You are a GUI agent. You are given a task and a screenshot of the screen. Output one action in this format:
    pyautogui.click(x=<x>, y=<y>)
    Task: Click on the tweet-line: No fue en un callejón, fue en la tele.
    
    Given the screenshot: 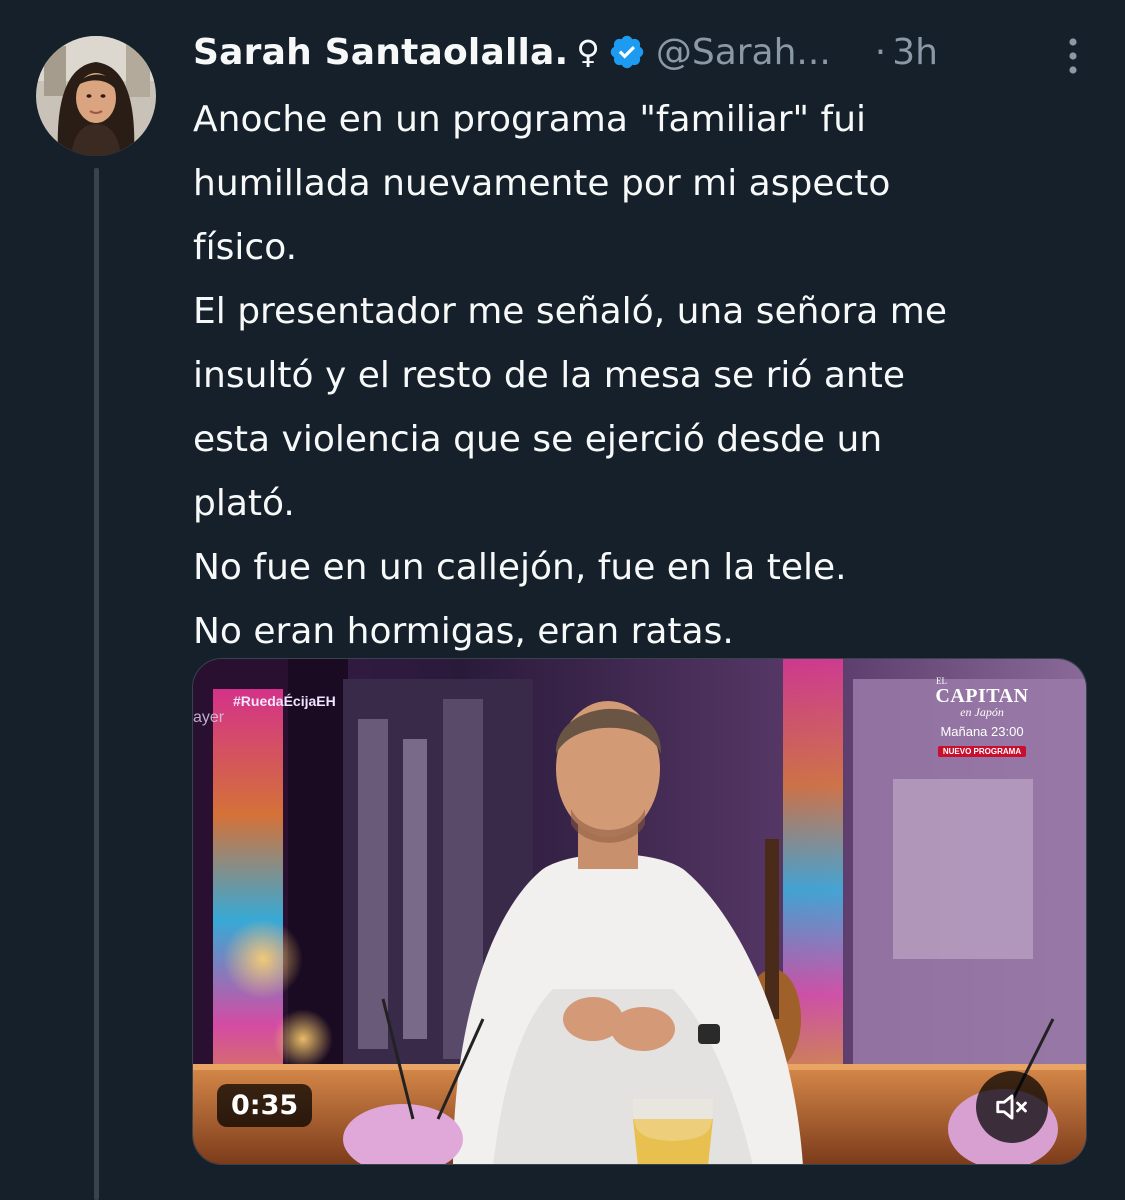 What is the action you would take?
    pyautogui.click(x=520, y=567)
    